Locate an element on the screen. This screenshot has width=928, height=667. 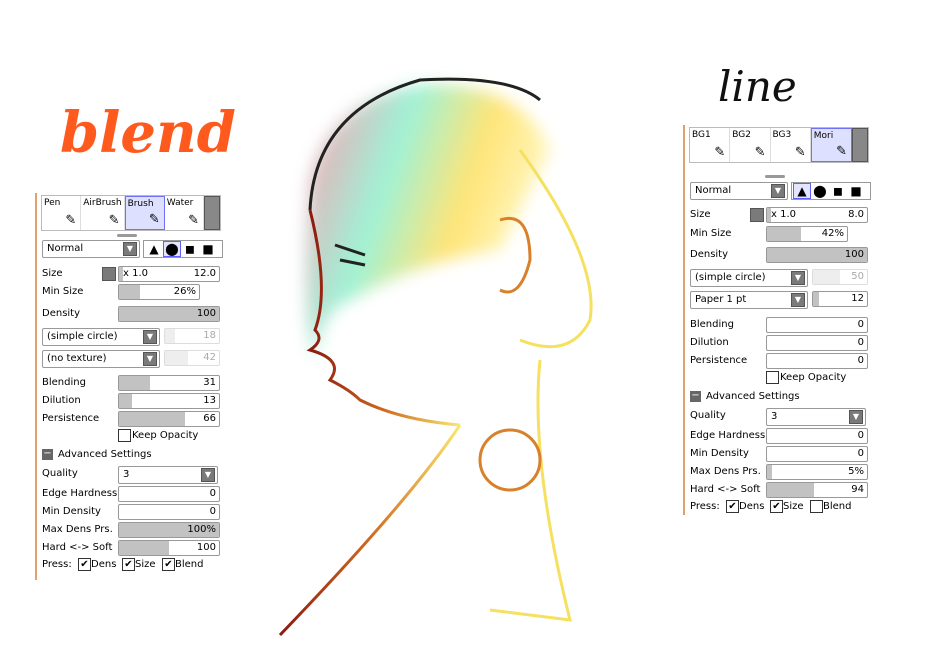
shape-strength-slider: 50 is located at coordinates (840, 277).